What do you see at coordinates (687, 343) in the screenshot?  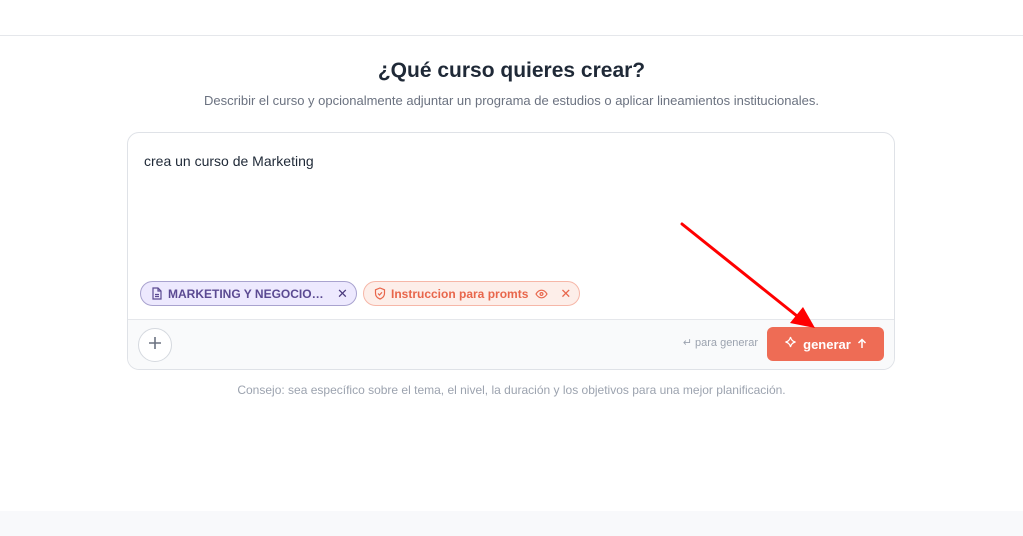 I see `enter-key-icon: ↵` at bounding box center [687, 343].